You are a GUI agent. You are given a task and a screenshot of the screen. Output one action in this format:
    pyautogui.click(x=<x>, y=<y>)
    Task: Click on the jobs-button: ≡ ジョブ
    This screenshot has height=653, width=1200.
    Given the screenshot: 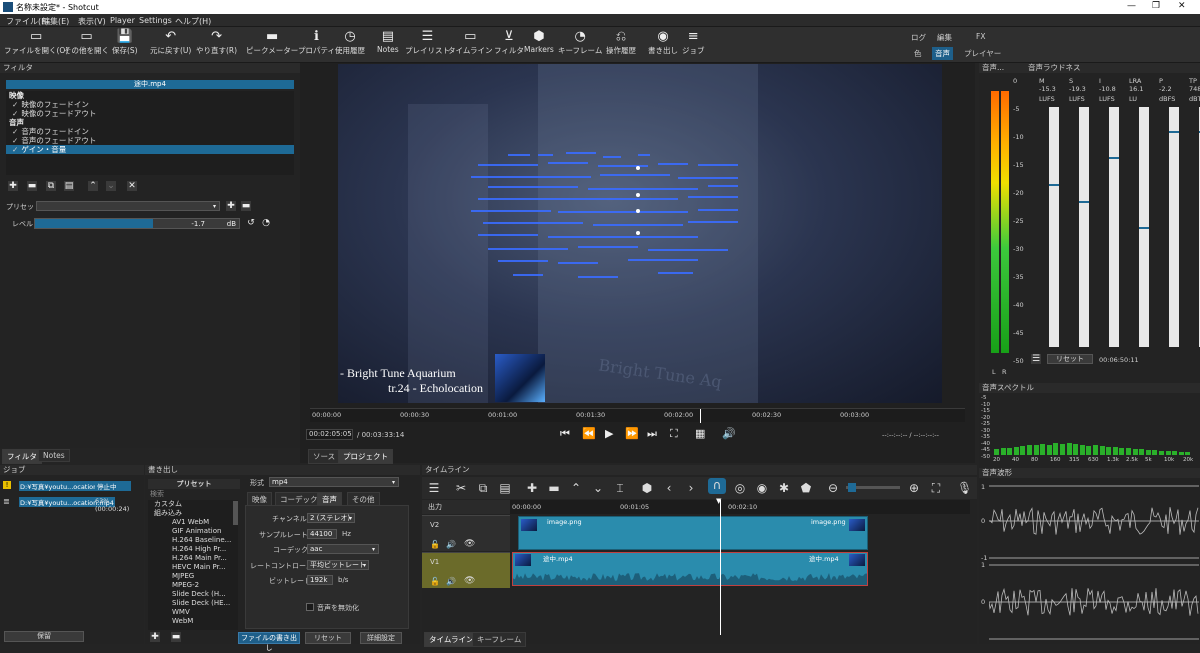 What is the action you would take?
    pyautogui.click(x=693, y=42)
    